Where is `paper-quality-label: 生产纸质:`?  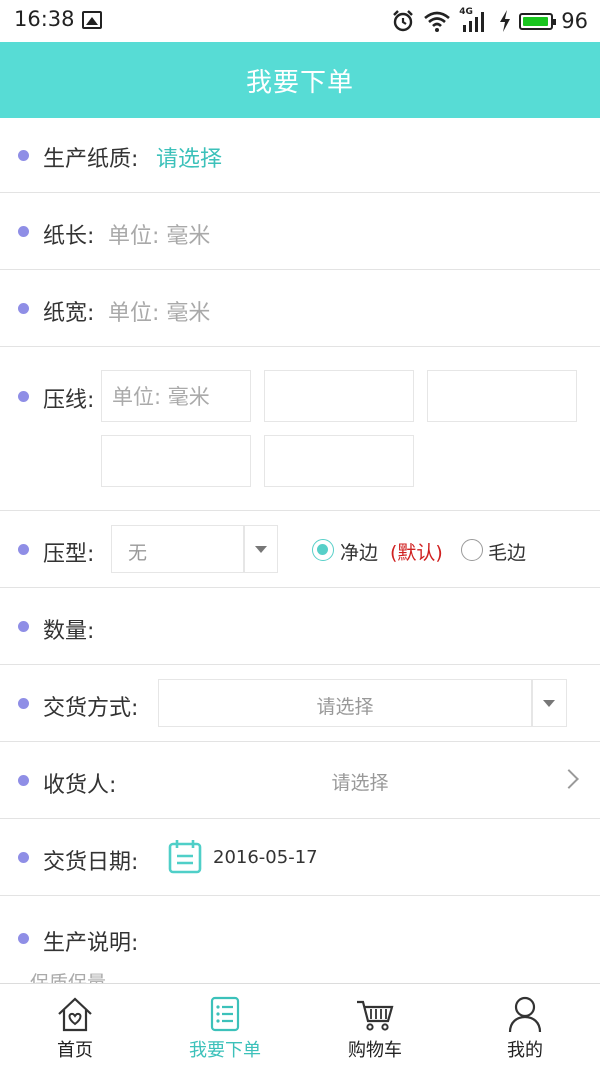
paper-quality-label: 生产纸质: is located at coordinates (91, 159).